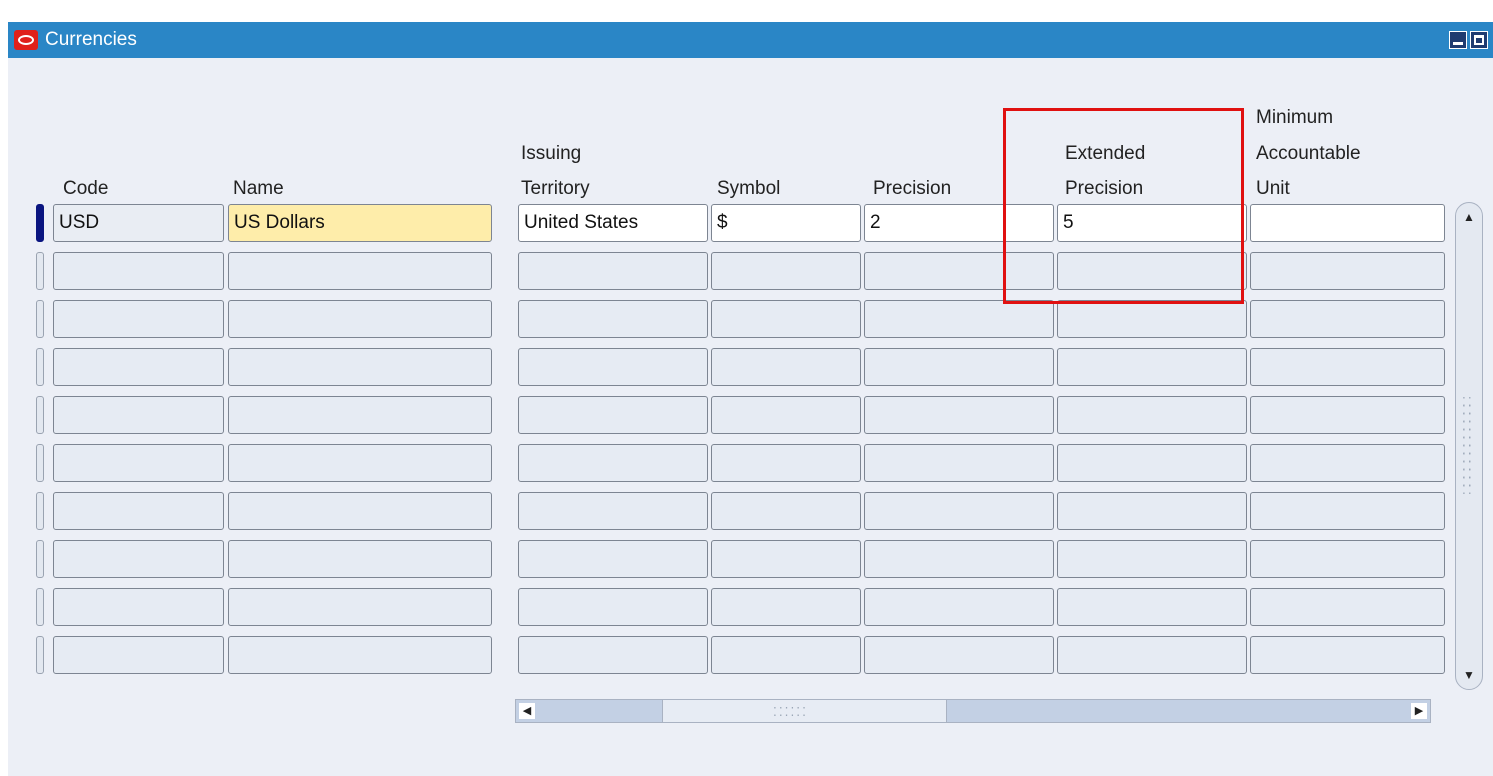  Describe the element at coordinates (1469, 217) in the screenshot. I see `scroll-up-arrow-icon: ▲` at that location.